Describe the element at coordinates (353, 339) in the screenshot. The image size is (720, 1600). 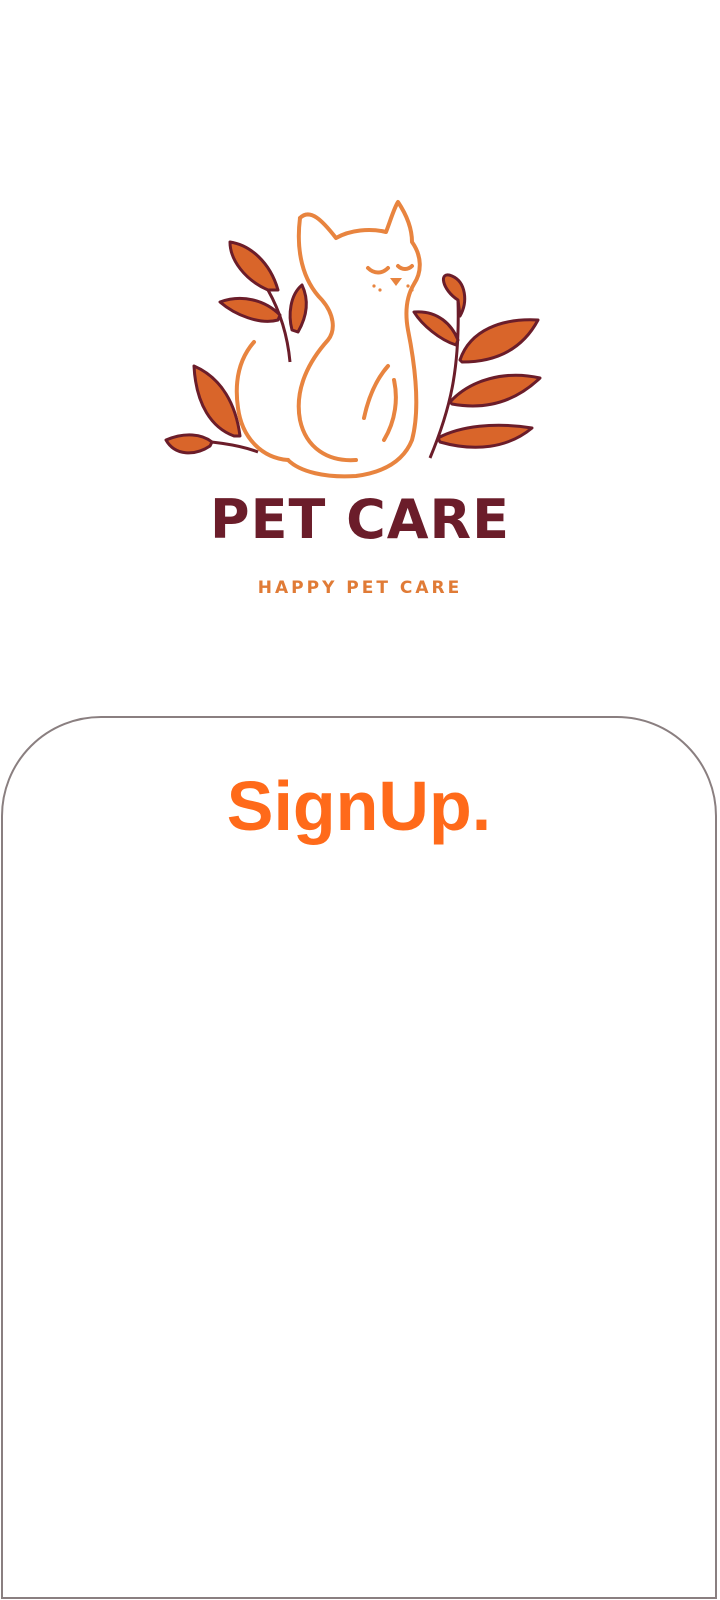
I see `cat-with-leaves-icon` at that location.